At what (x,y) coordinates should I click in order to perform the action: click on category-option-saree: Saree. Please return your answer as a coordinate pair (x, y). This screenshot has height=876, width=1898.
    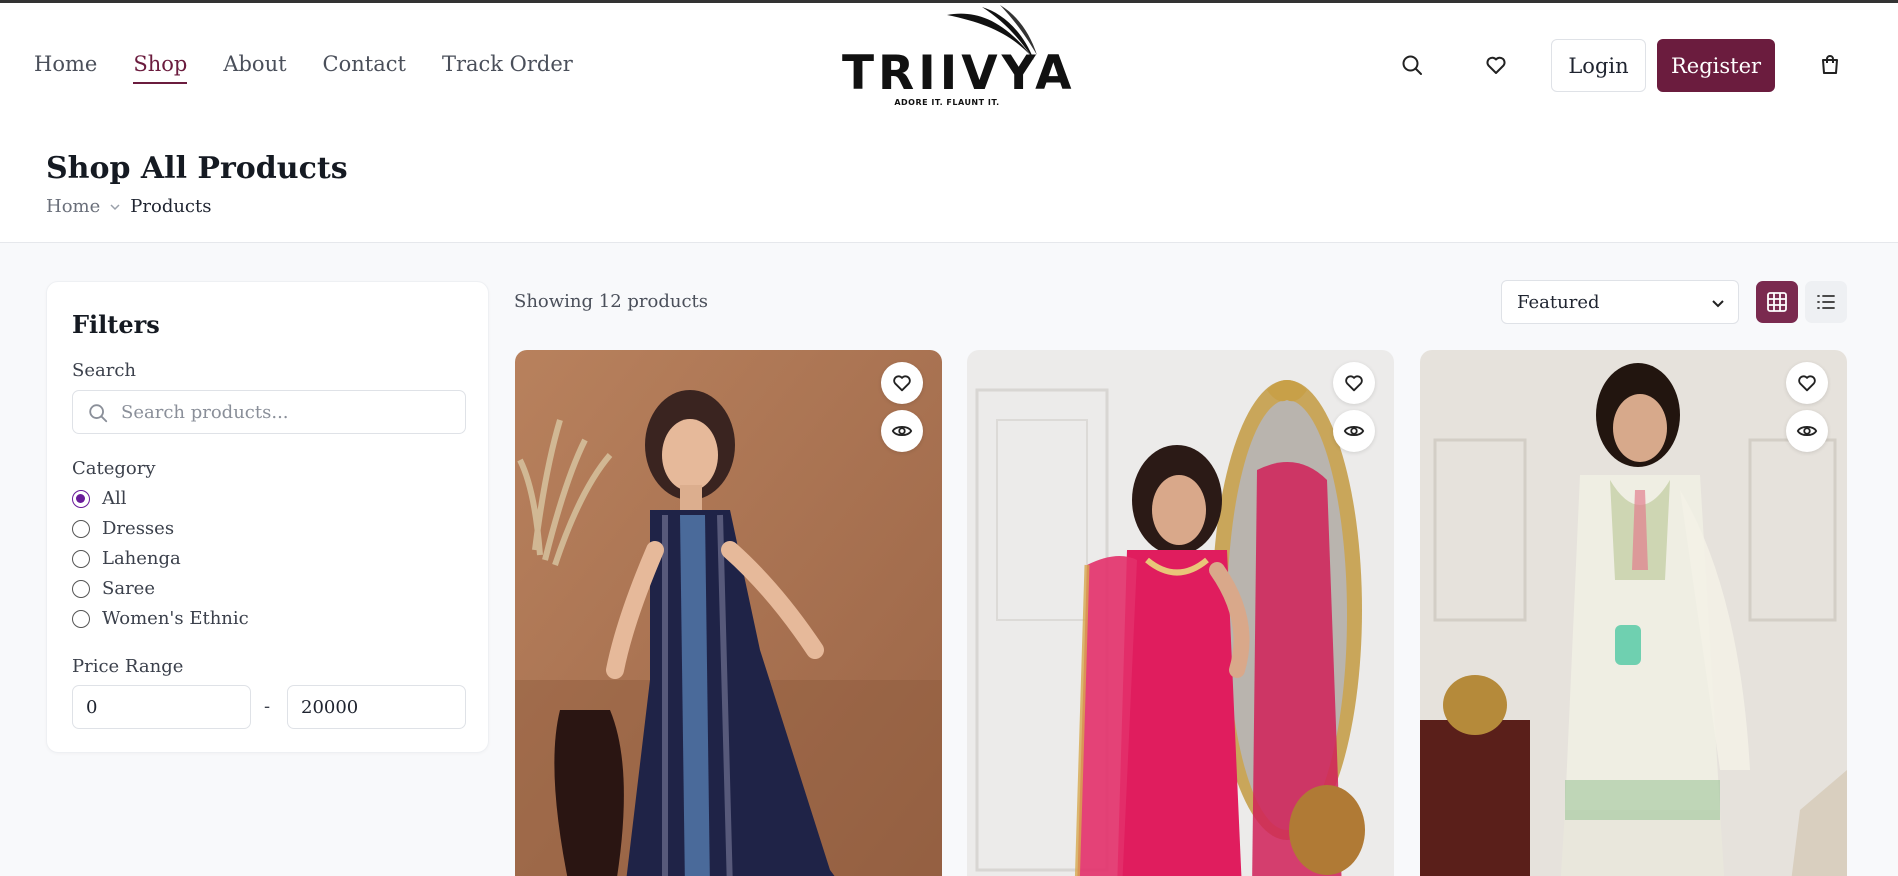
    Looking at the image, I should click on (113, 588).